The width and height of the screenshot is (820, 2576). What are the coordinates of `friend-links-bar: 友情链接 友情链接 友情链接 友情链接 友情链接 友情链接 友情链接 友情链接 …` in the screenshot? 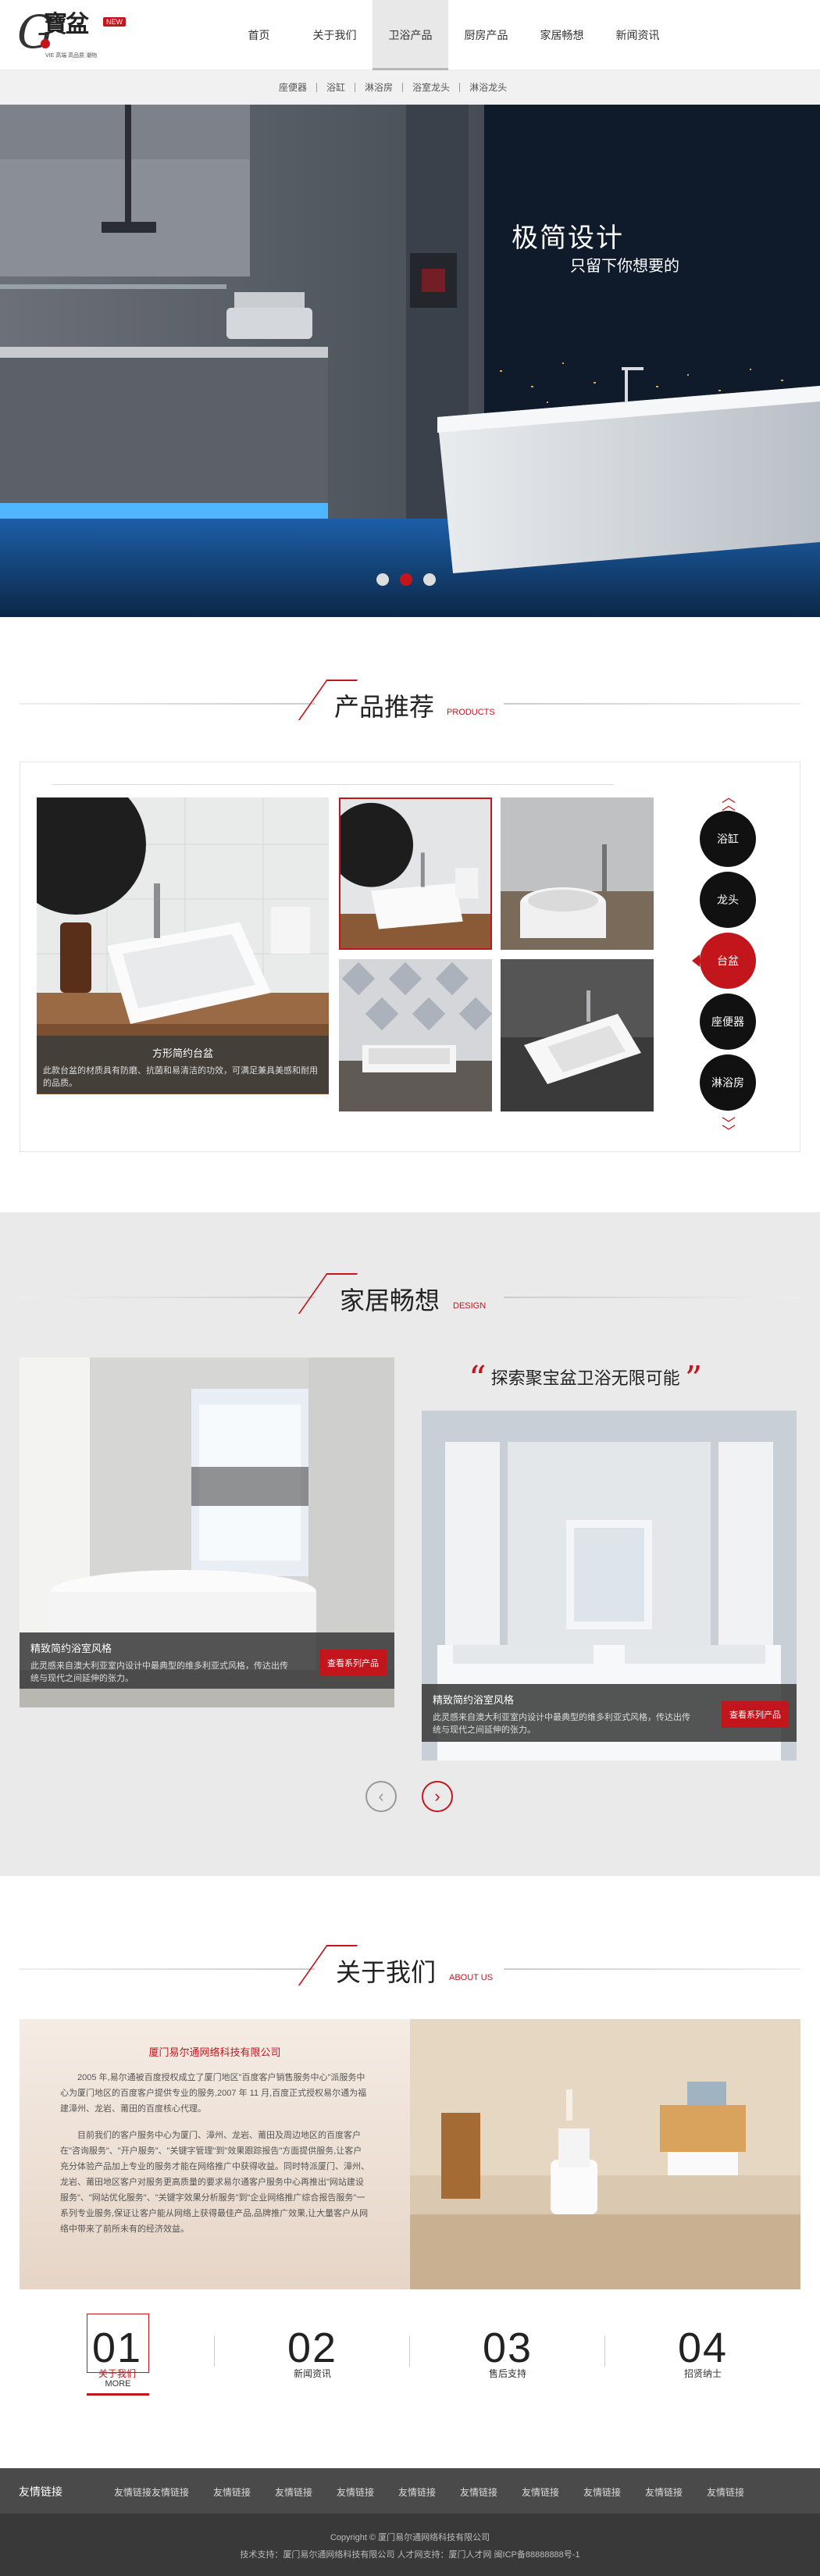 It's located at (410, 2491).